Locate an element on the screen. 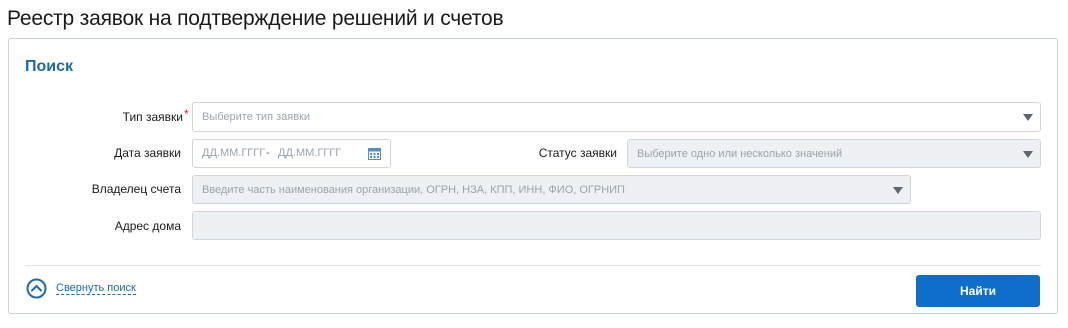 This screenshot has width=1068, height=328. required-mark: * is located at coordinates (186, 114).